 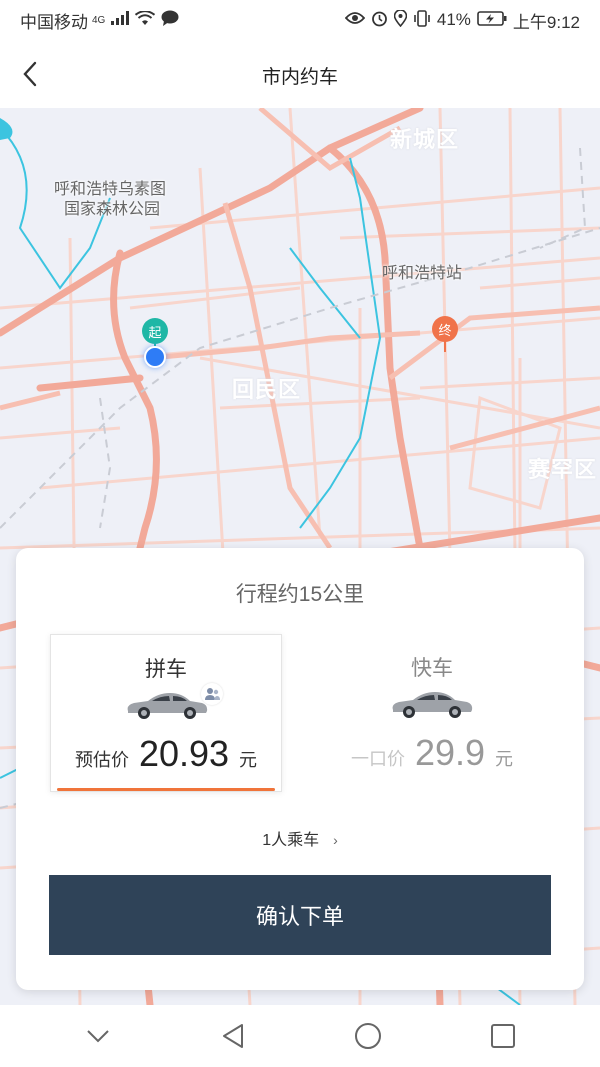 I want to click on nav-recents-button, so click(x=503, y=1036).